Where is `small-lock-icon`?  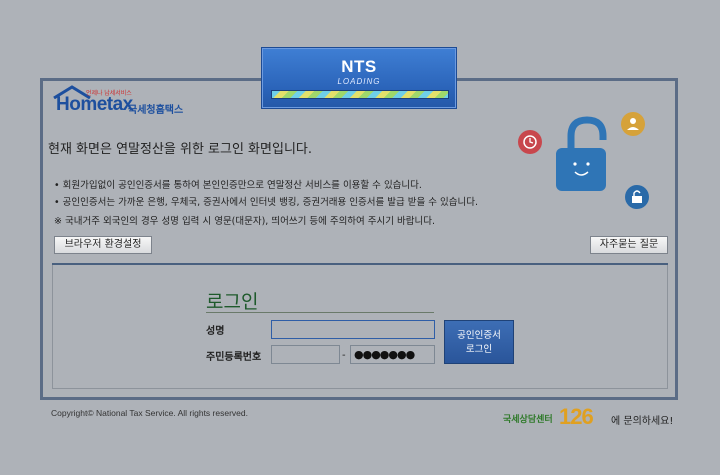
small-lock-icon is located at coordinates (637, 197).